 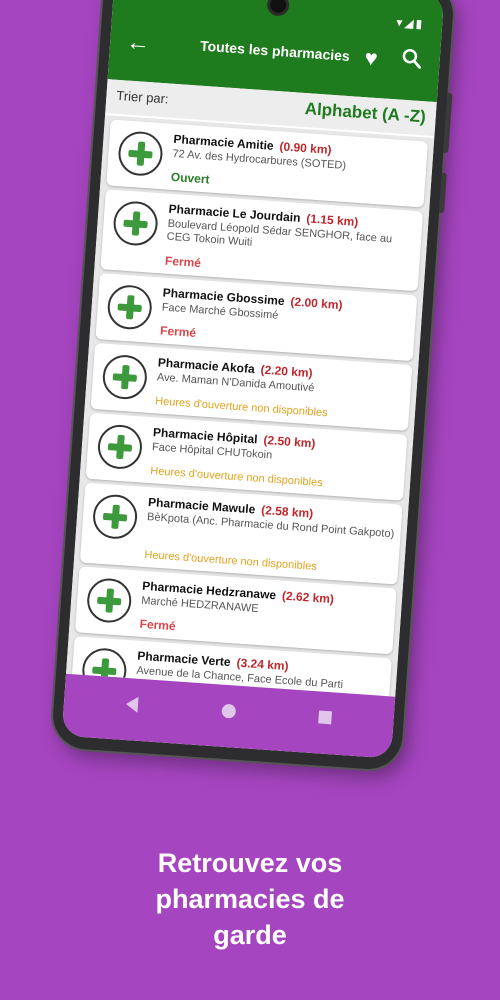 What do you see at coordinates (443, 192) in the screenshot?
I see `power-button` at bounding box center [443, 192].